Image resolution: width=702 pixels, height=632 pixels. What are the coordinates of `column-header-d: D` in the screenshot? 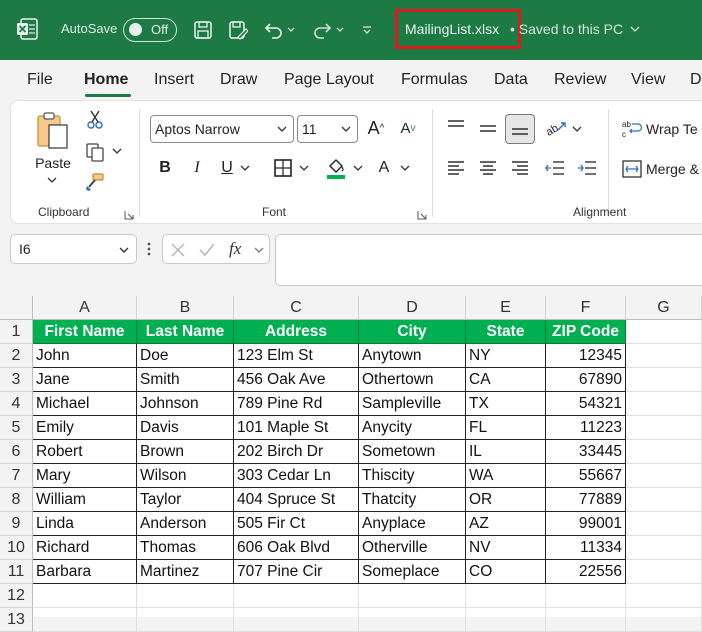 It's located at (412, 308).